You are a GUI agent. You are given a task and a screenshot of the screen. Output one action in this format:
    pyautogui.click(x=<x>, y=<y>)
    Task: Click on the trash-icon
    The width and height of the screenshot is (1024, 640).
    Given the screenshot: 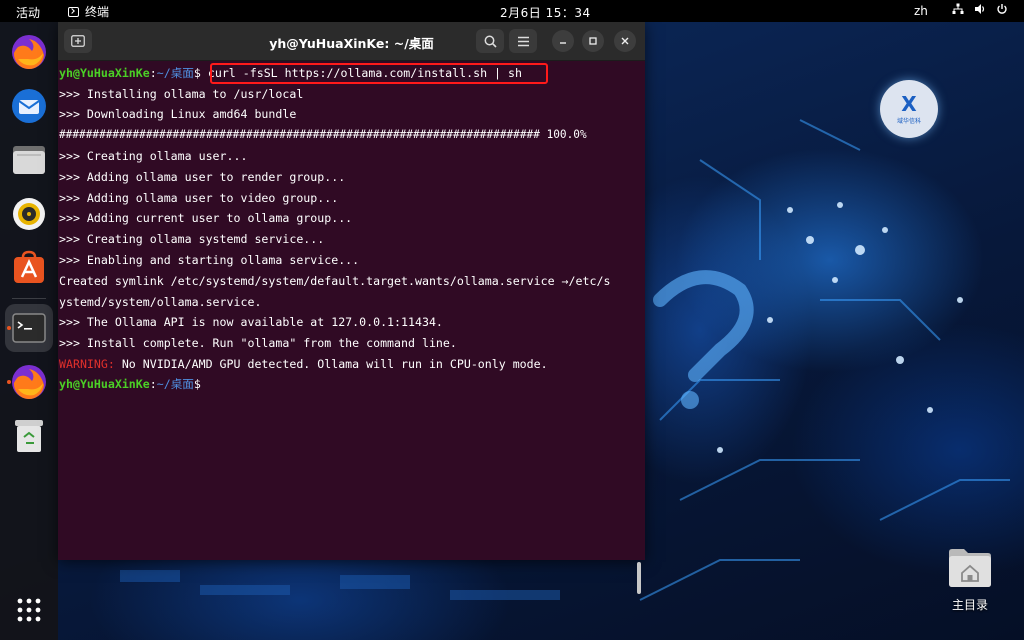 What is the action you would take?
    pyautogui.click(x=29, y=436)
    